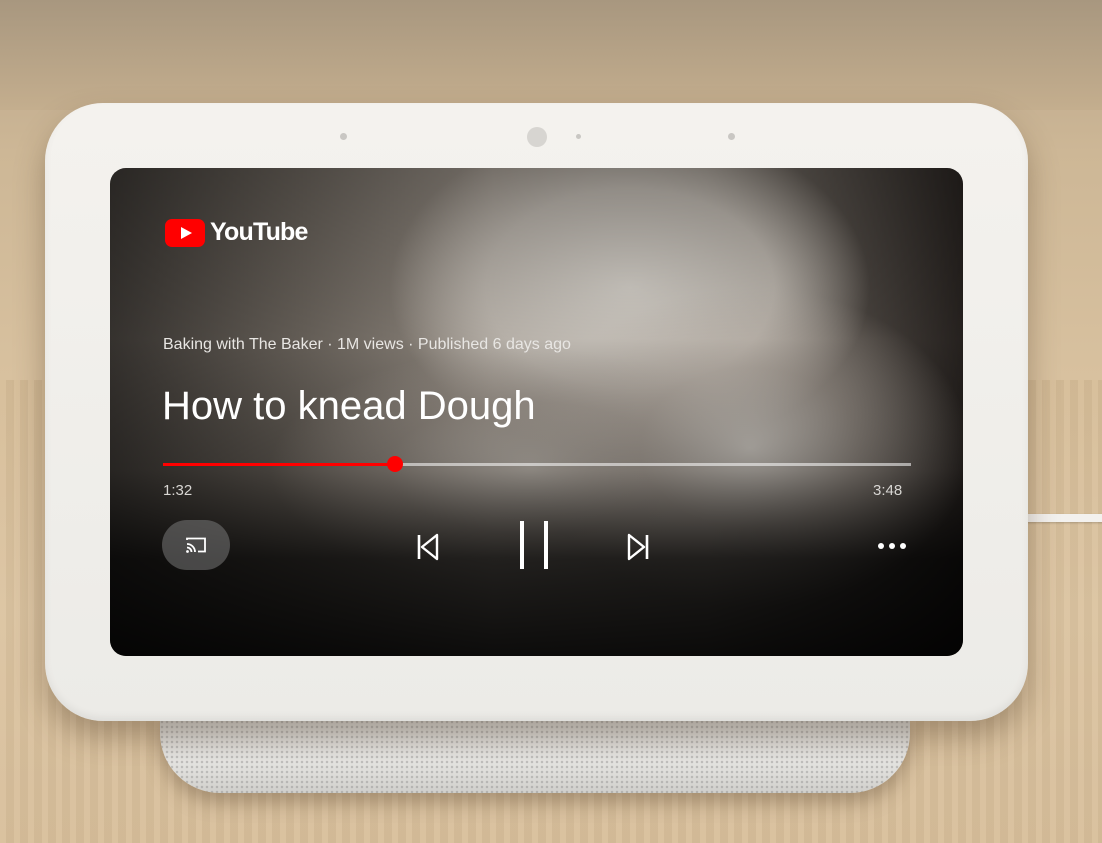 This screenshot has width=1102, height=843. What do you see at coordinates (535, 754) in the screenshot?
I see `speaker-base` at bounding box center [535, 754].